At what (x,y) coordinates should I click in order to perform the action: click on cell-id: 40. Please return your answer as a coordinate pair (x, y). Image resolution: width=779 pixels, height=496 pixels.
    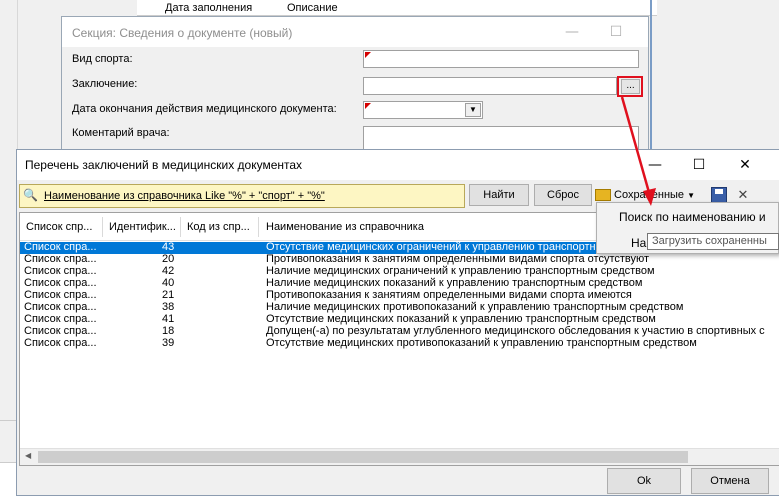
    Looking at the image, I should click on (168, 283).